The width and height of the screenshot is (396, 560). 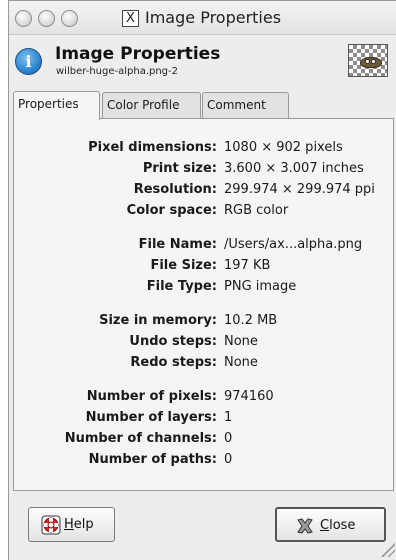 I want to click on property-row: Size in memory: 10.2 MB, so click(x=204, y=322).